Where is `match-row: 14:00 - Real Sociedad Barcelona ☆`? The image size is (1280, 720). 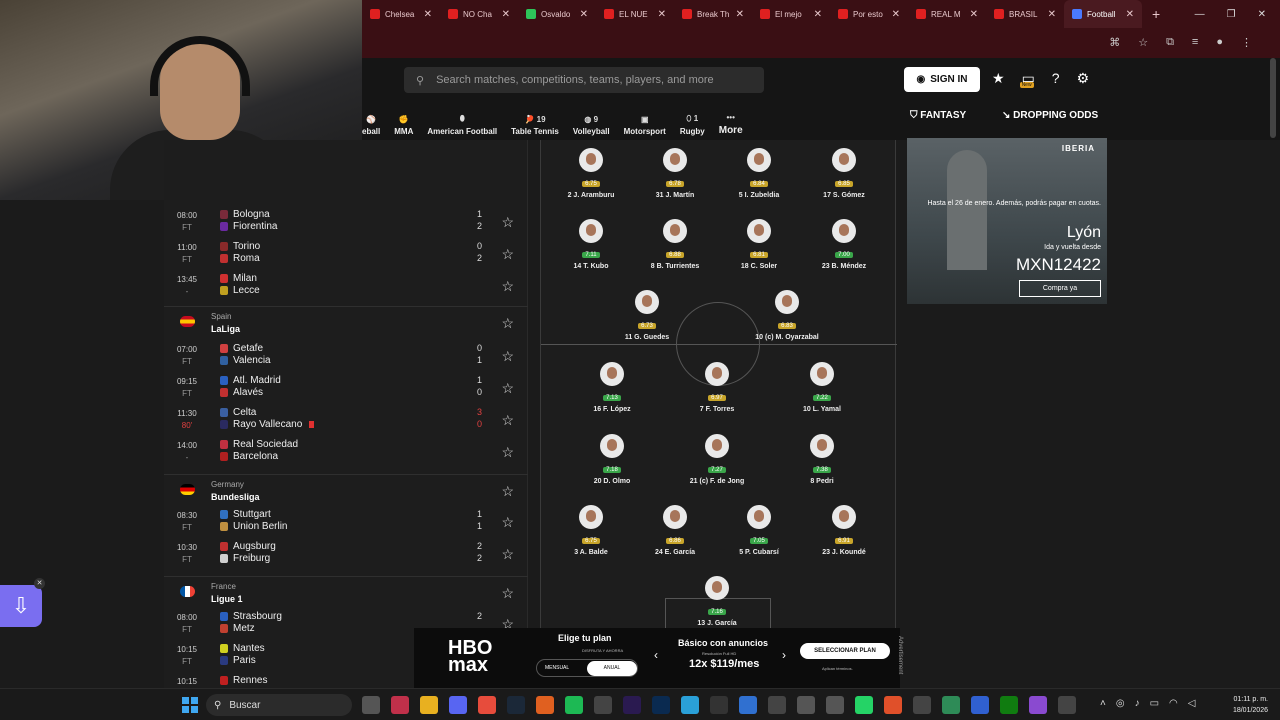 match-row: 14:00 - Real Sociedad Barcelona ☆ is located at coordinates (346, 452).